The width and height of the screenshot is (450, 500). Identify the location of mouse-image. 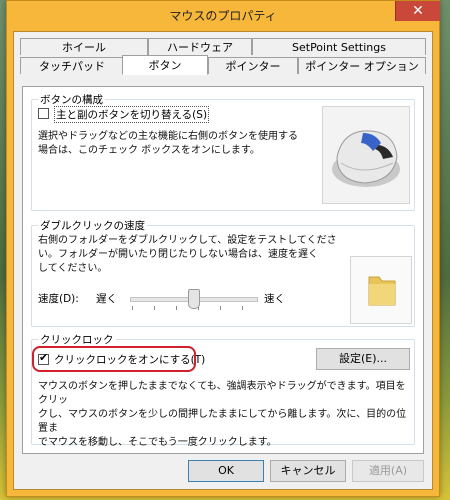
(366, 155).